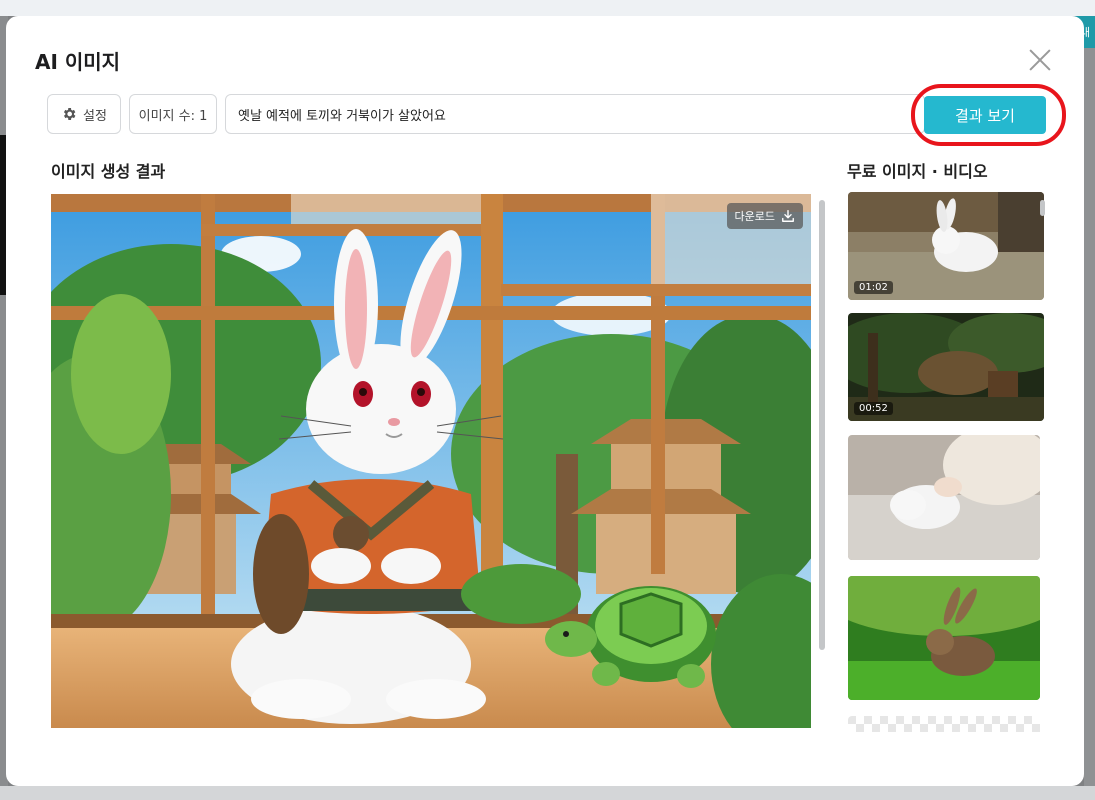 This screenshot has height=800, width=1095. What do you see at coordinates (917, 171) in the screenshot?
I see `free-section-title: 무료 이미지 · 비디오` at bounding box center [917, 171].